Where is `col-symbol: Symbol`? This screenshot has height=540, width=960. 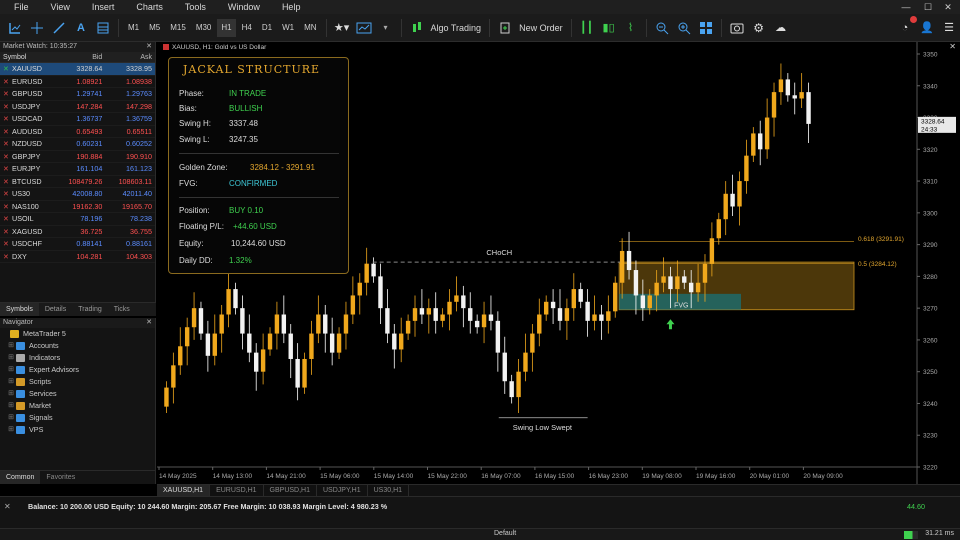
col-symbol: Symbol is located at coordinates (28, 57).